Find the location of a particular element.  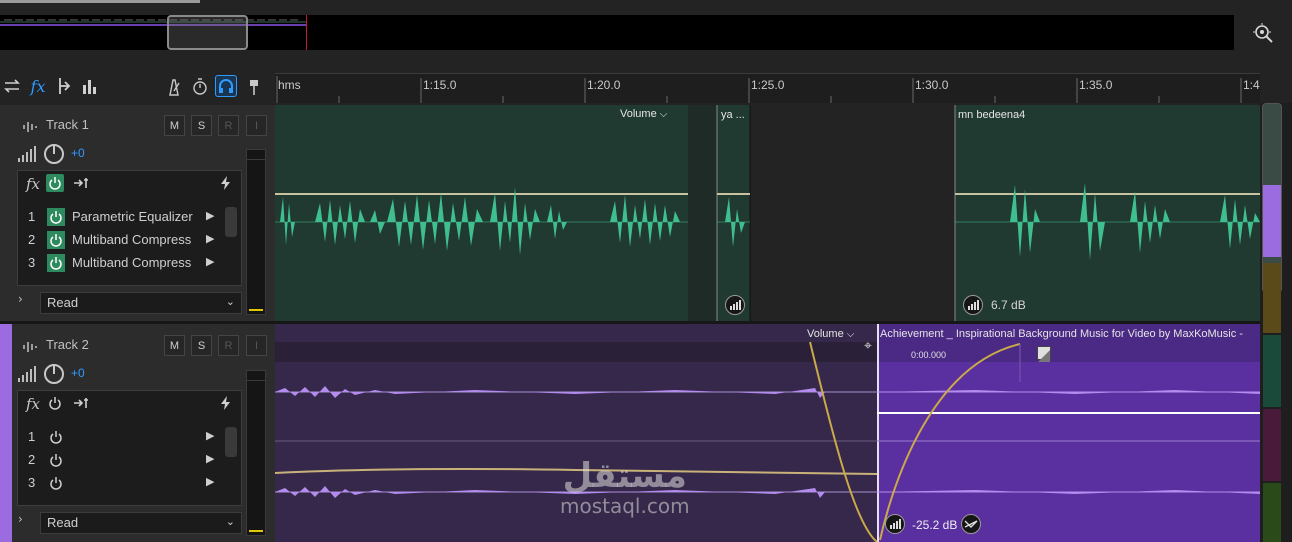

track-name: Track 1 is located at coordinates (67, 124).